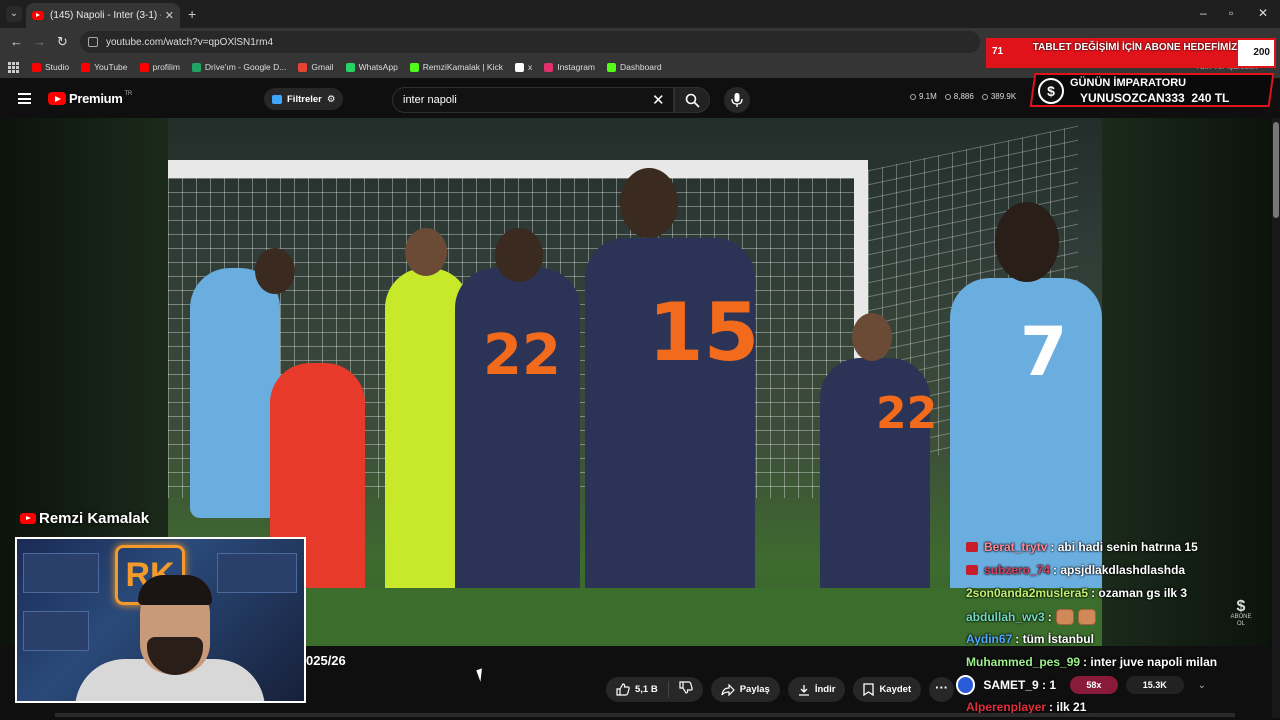 The height and width of the screenshot is (720, 1280). Describe the element at coordinates (728, 689) in the screenshot. I see `share-icon` at that location.